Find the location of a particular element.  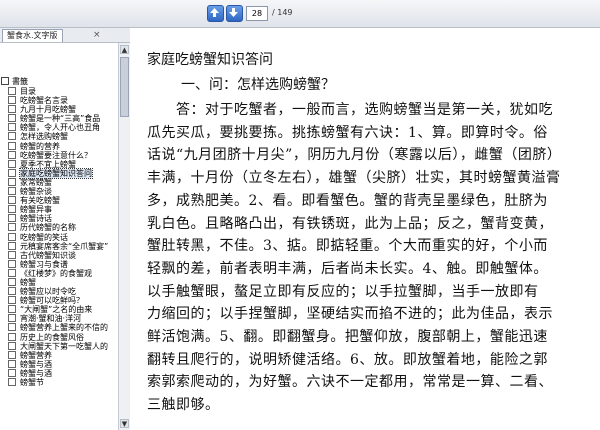

page-total-label: / 149 is located at coordinates (282, 12).